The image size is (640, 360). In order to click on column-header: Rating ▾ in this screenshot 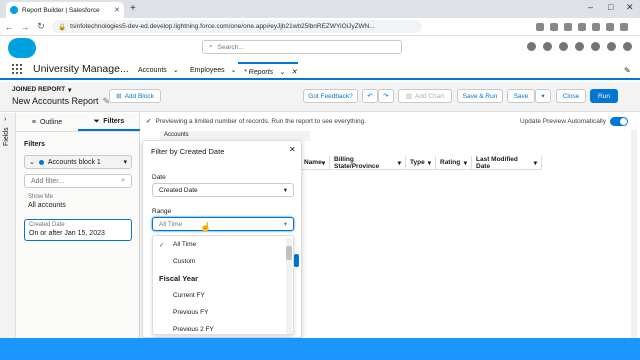, I will do `click(454, 162)`.